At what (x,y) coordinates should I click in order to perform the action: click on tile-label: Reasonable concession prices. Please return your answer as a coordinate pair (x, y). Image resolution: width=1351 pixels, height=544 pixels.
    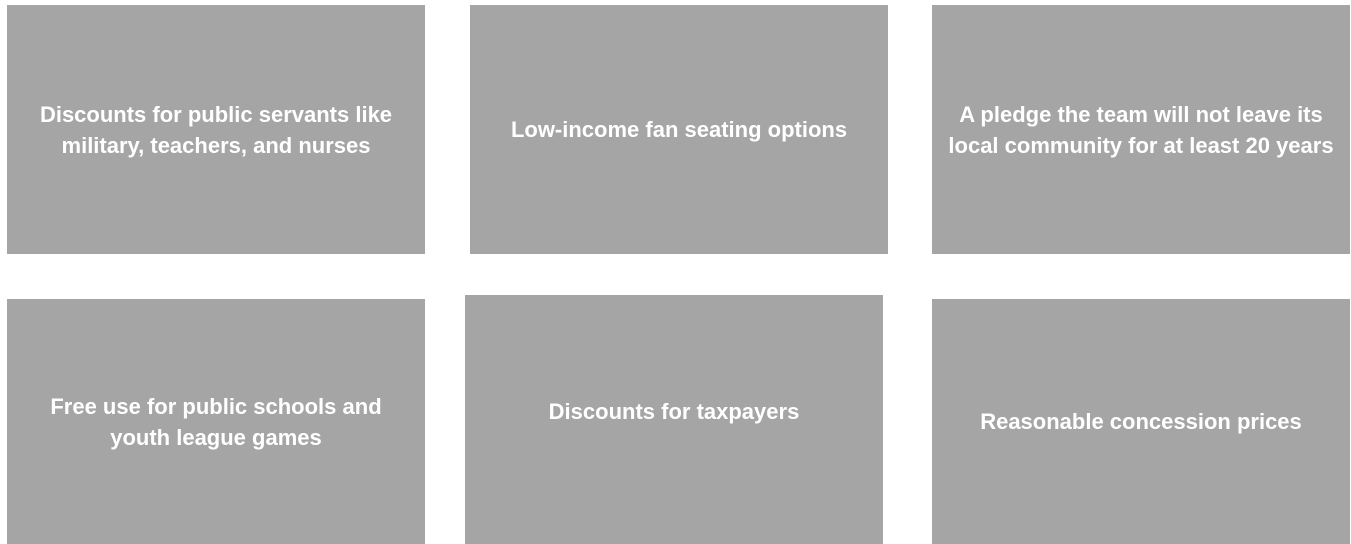
    Looking at the image, I should click on (1141, 421).